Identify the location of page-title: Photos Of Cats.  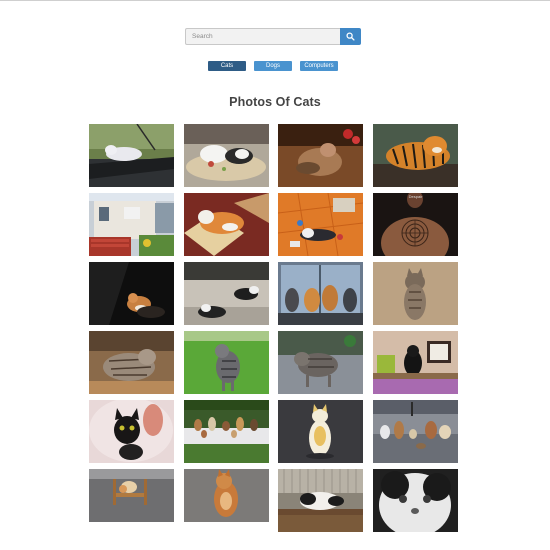
(275, 102).